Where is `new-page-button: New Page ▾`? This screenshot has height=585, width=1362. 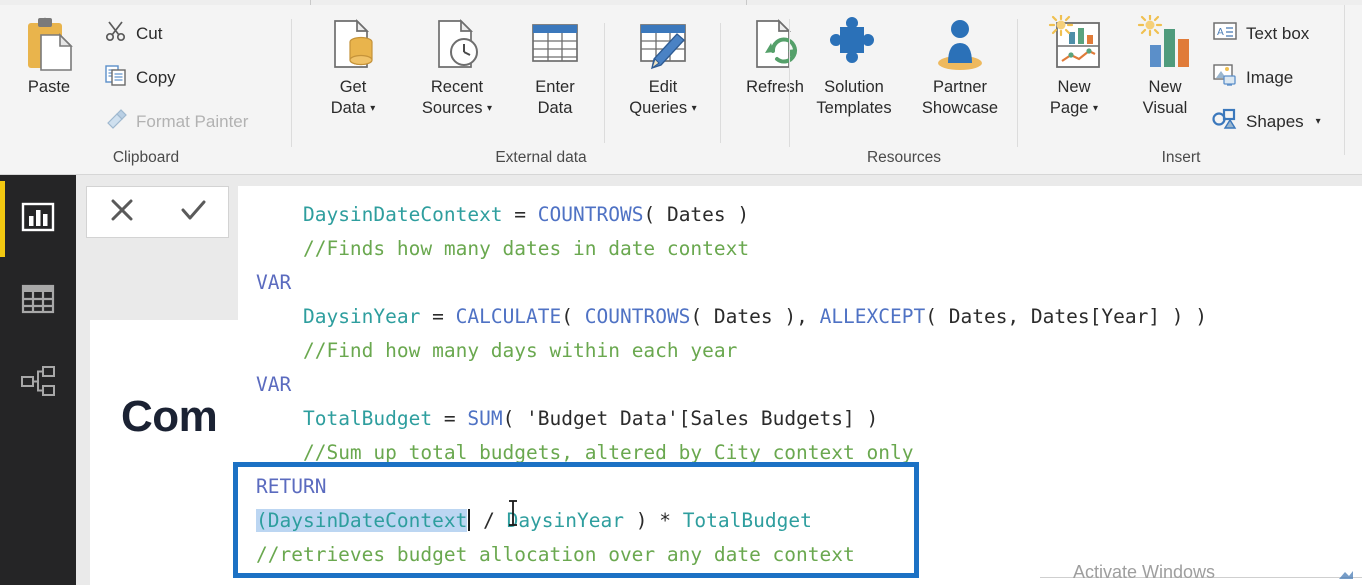 new-page-button: New Page ▾ is located at coordinates (1074, 65).